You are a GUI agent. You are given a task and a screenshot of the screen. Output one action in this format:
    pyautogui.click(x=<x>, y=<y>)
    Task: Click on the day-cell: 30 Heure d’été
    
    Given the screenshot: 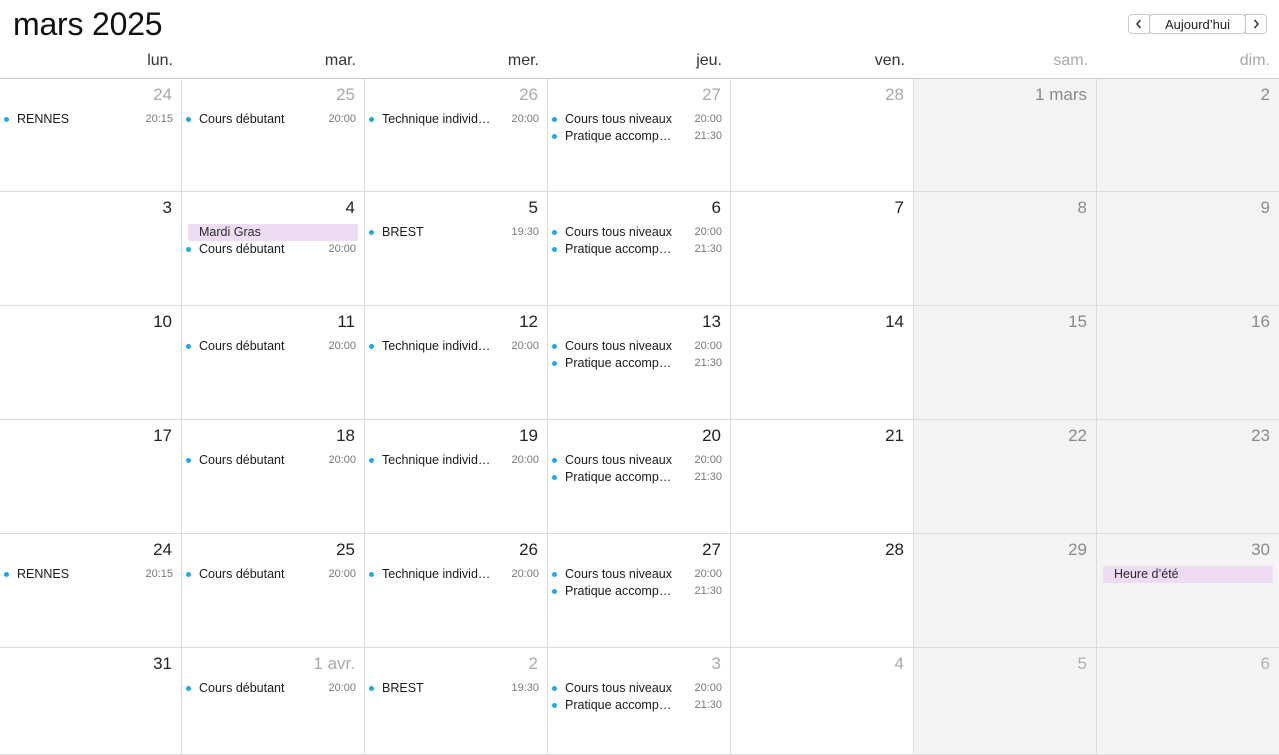 What is the action you would take?
    pyautogui.click(x=1188, y=591)
    